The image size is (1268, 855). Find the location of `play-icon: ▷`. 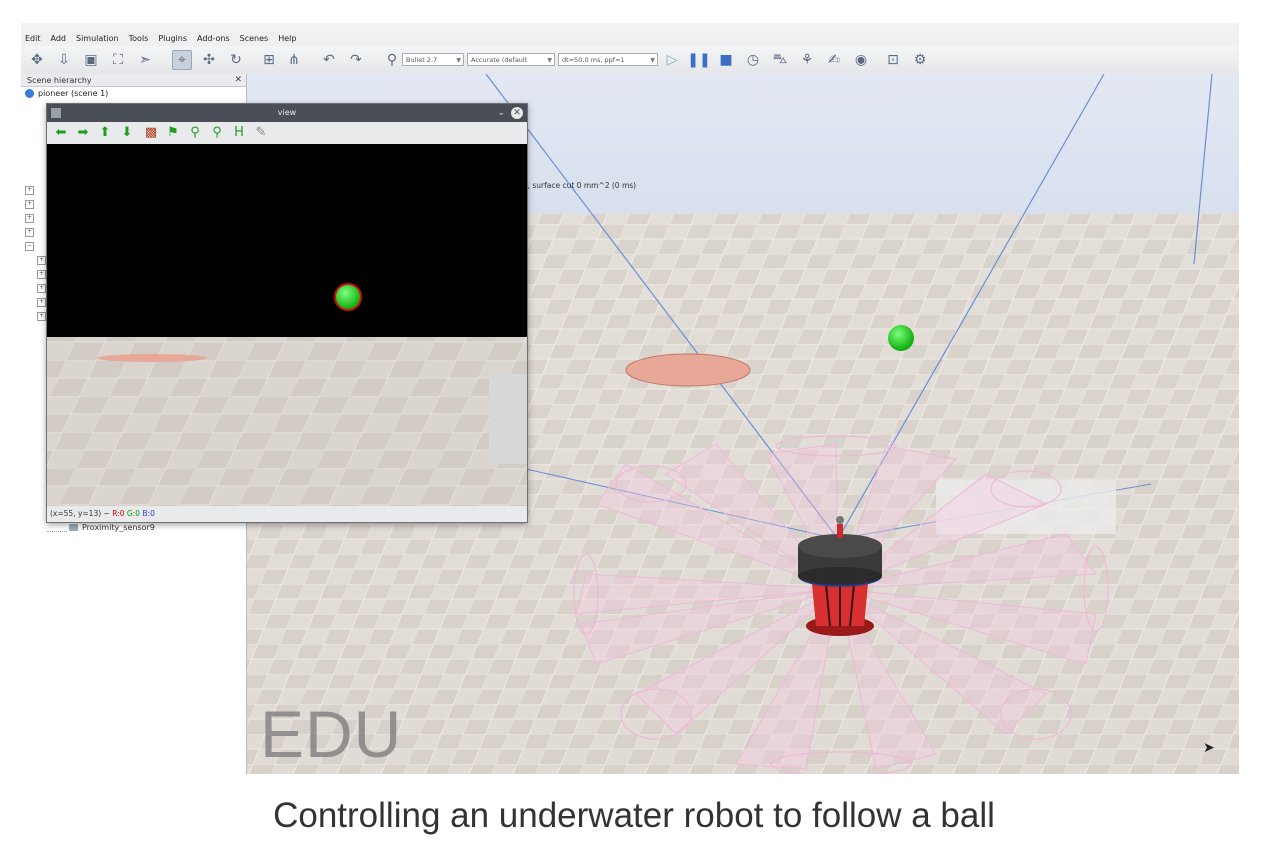

play-icon: ▷ is located at coordinates (672, 60).